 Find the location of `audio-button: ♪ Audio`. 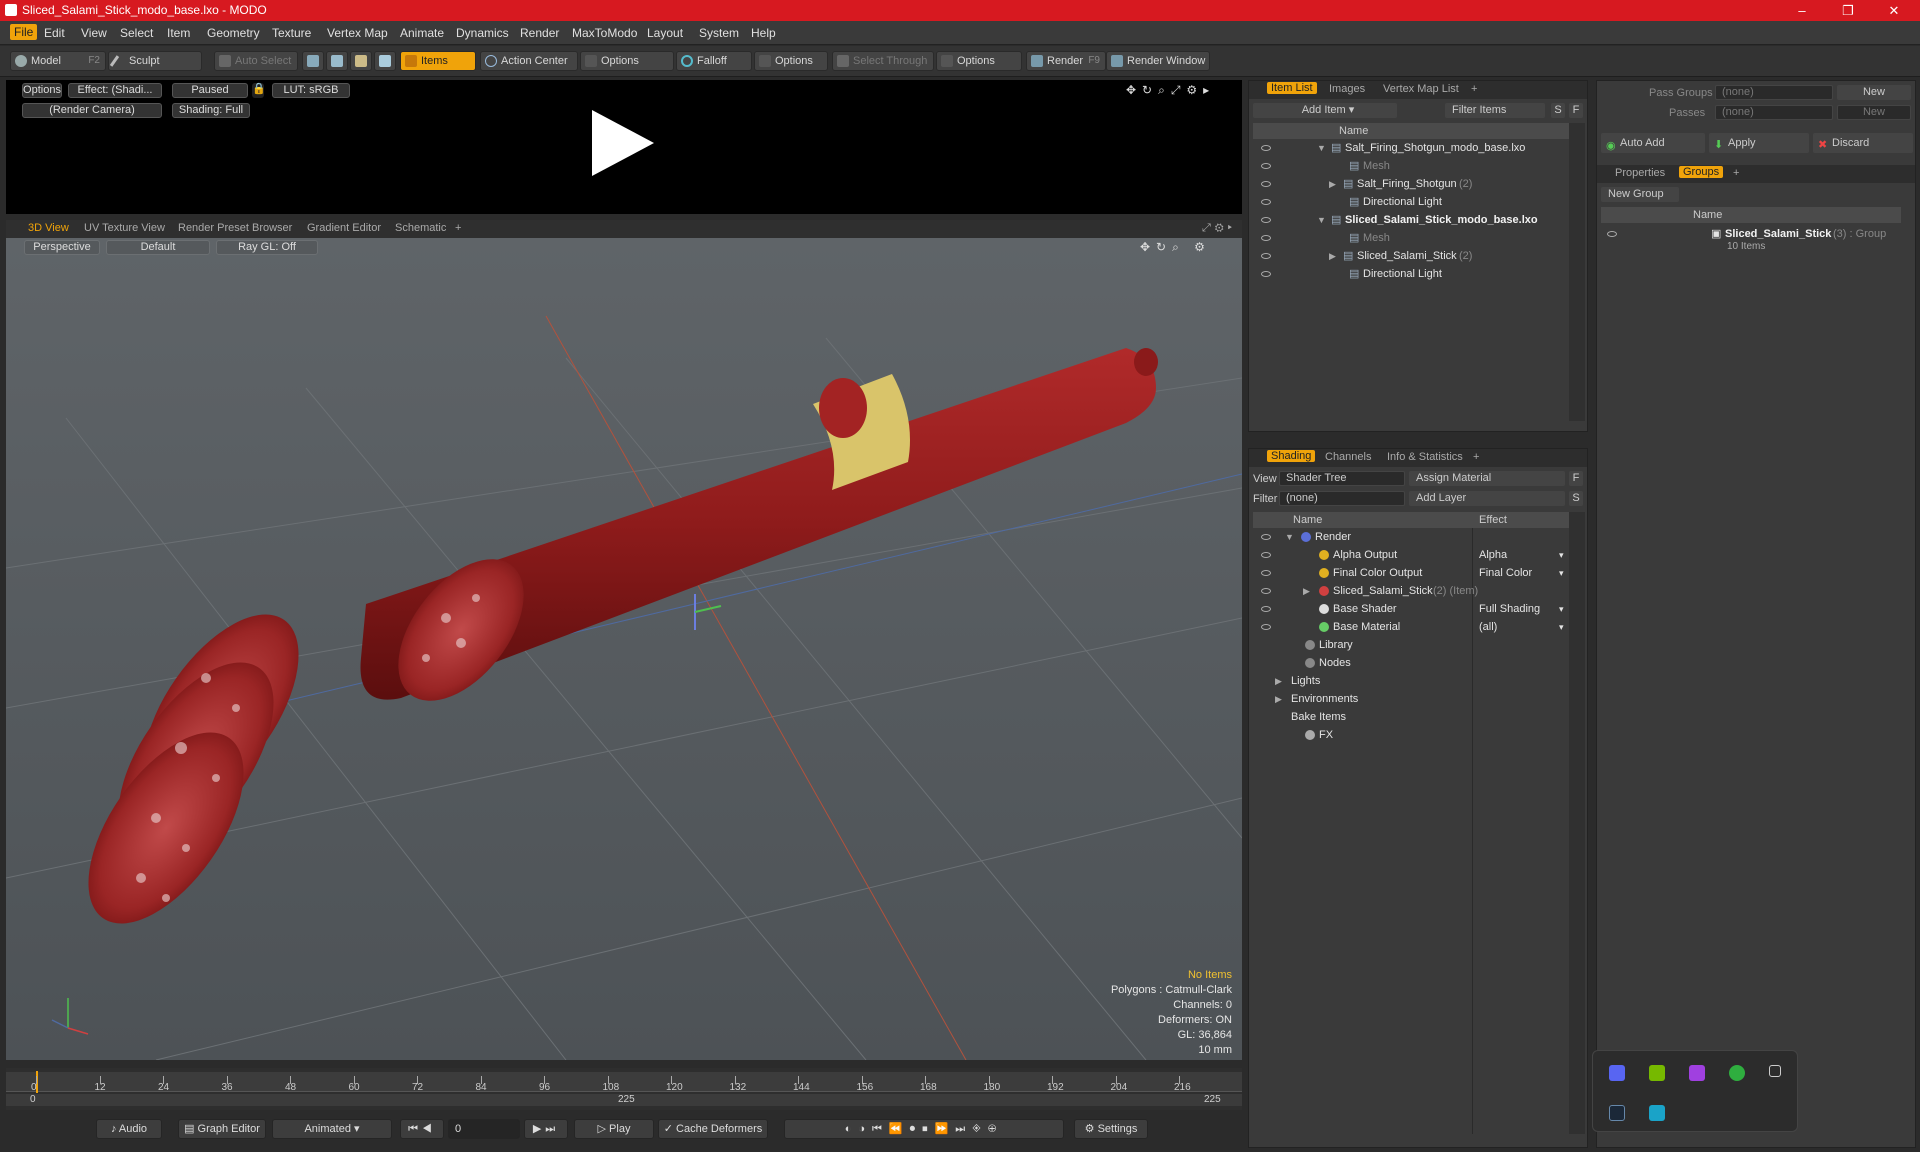

audio-button: ♪ Audio is located at coordinates (129, 1129).